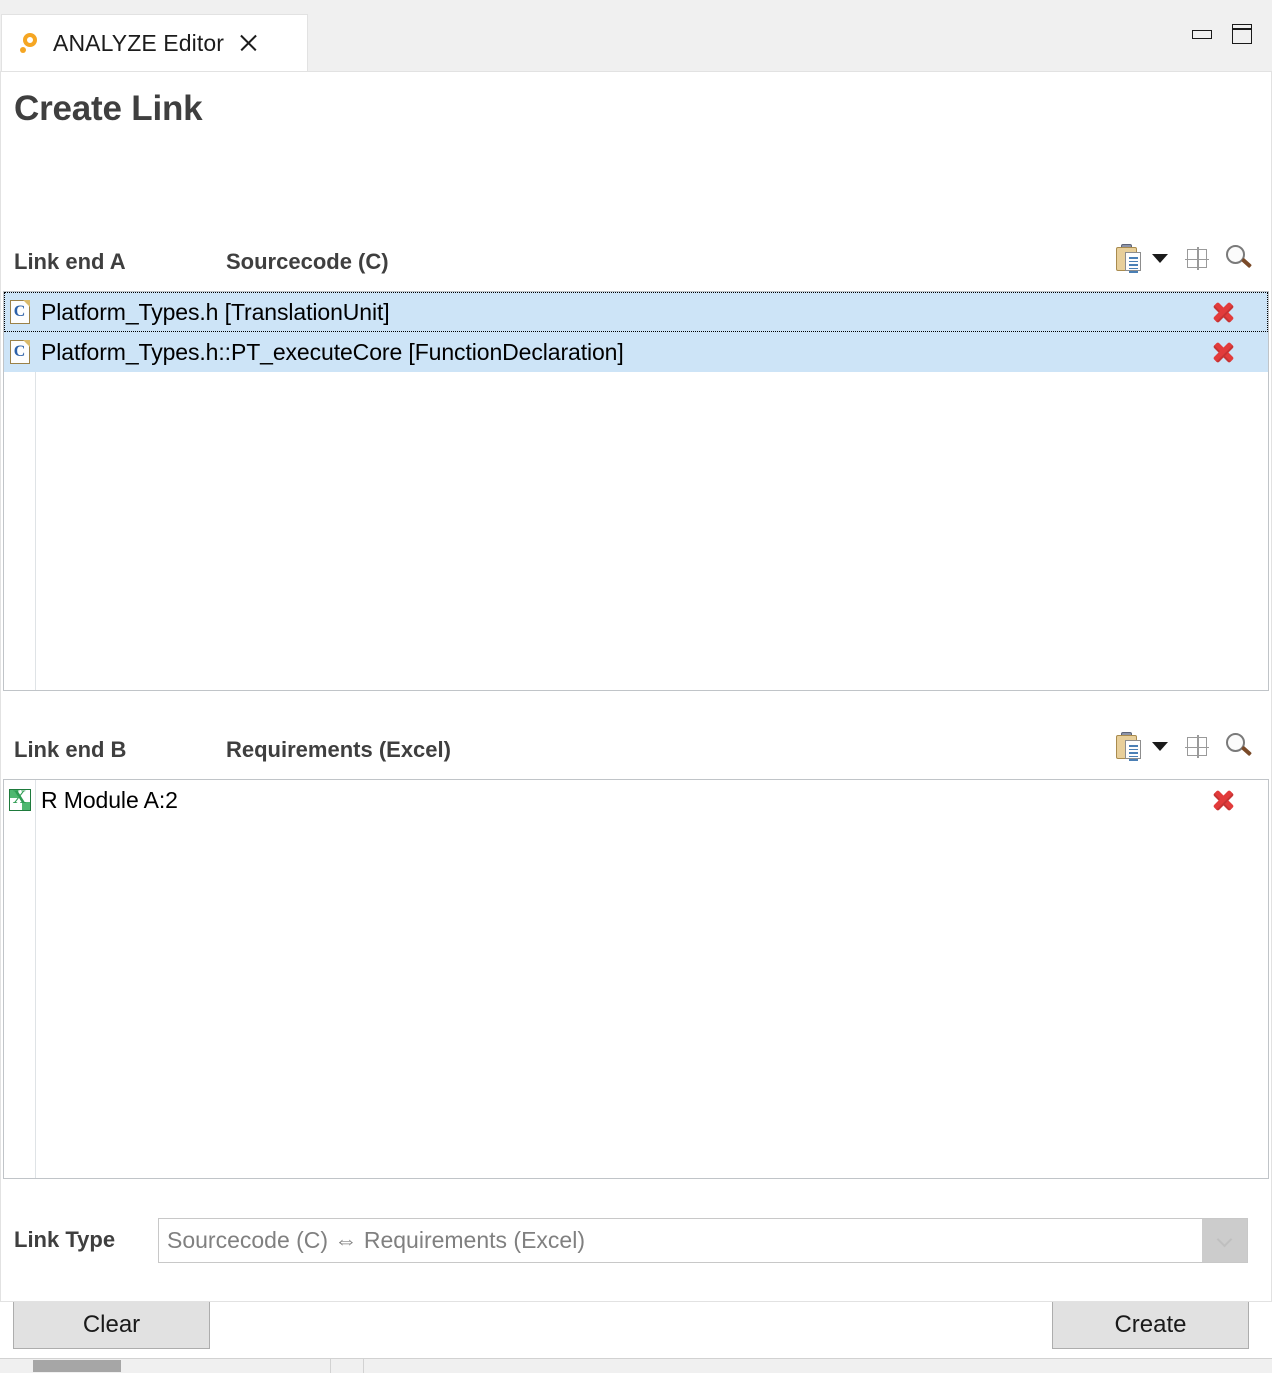  What do you see at coordinates (338, 749) in the screenshot?
I see `link-end-b-type-label: Requirements (Excel)` at bounding box center [338, 749].